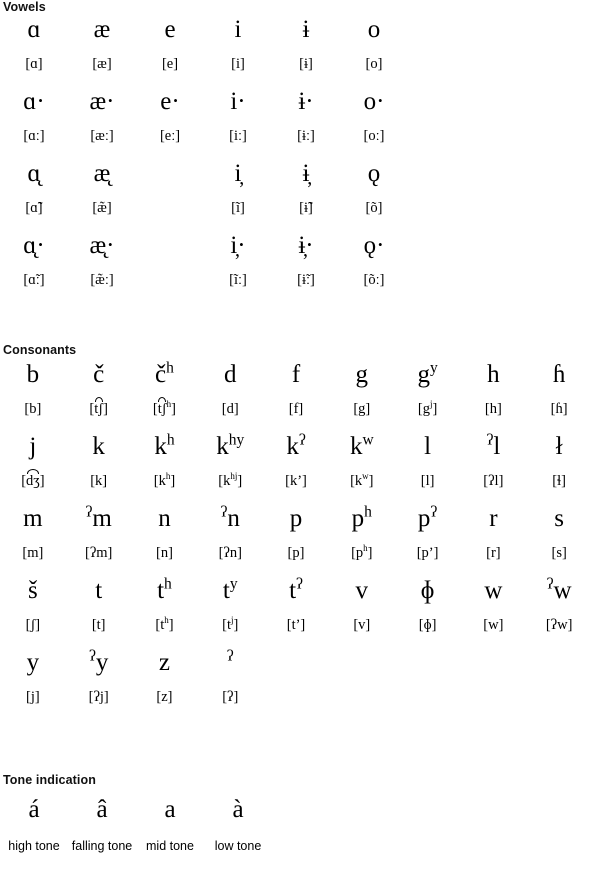 The image size is (592, 877). Describe the element at coordinates (428, 519) in the screenshot. I see `consonants-letter-cell: pʔ` at that location.